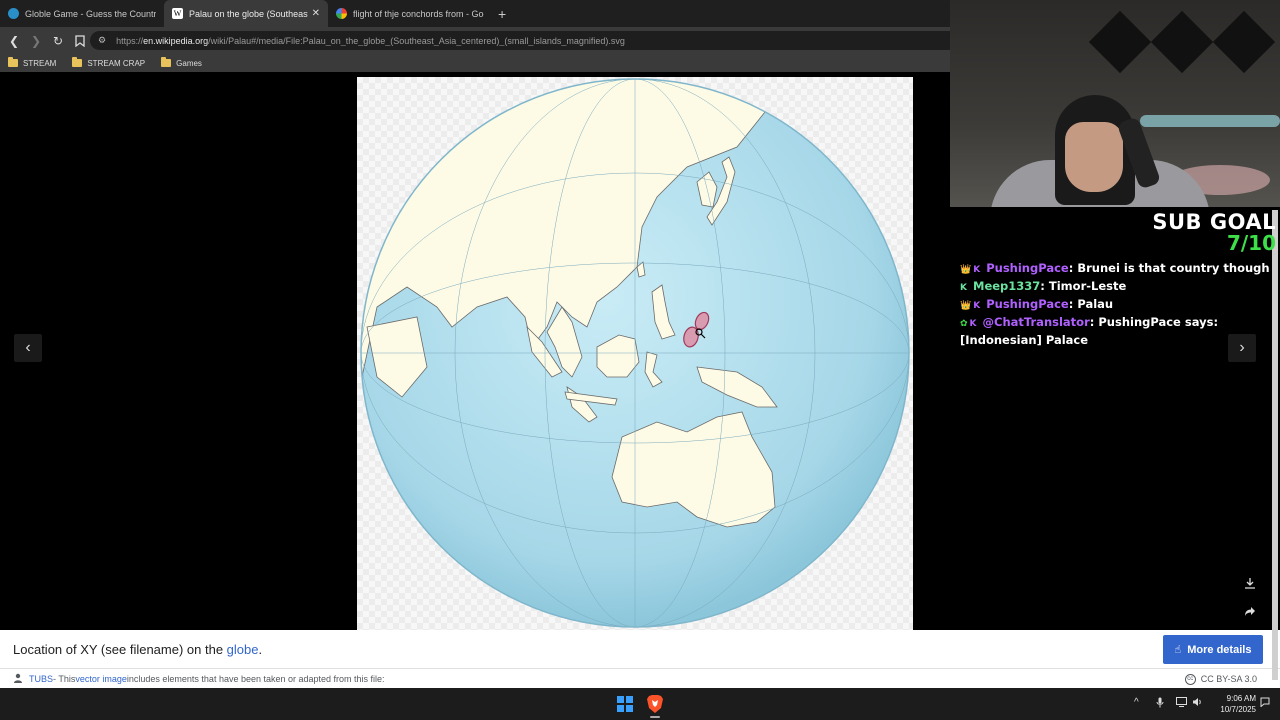  What do you see at coordinates (655, 704) in the screenshot?
I see `brave-browser-icon` at bounding box center [655, 704].